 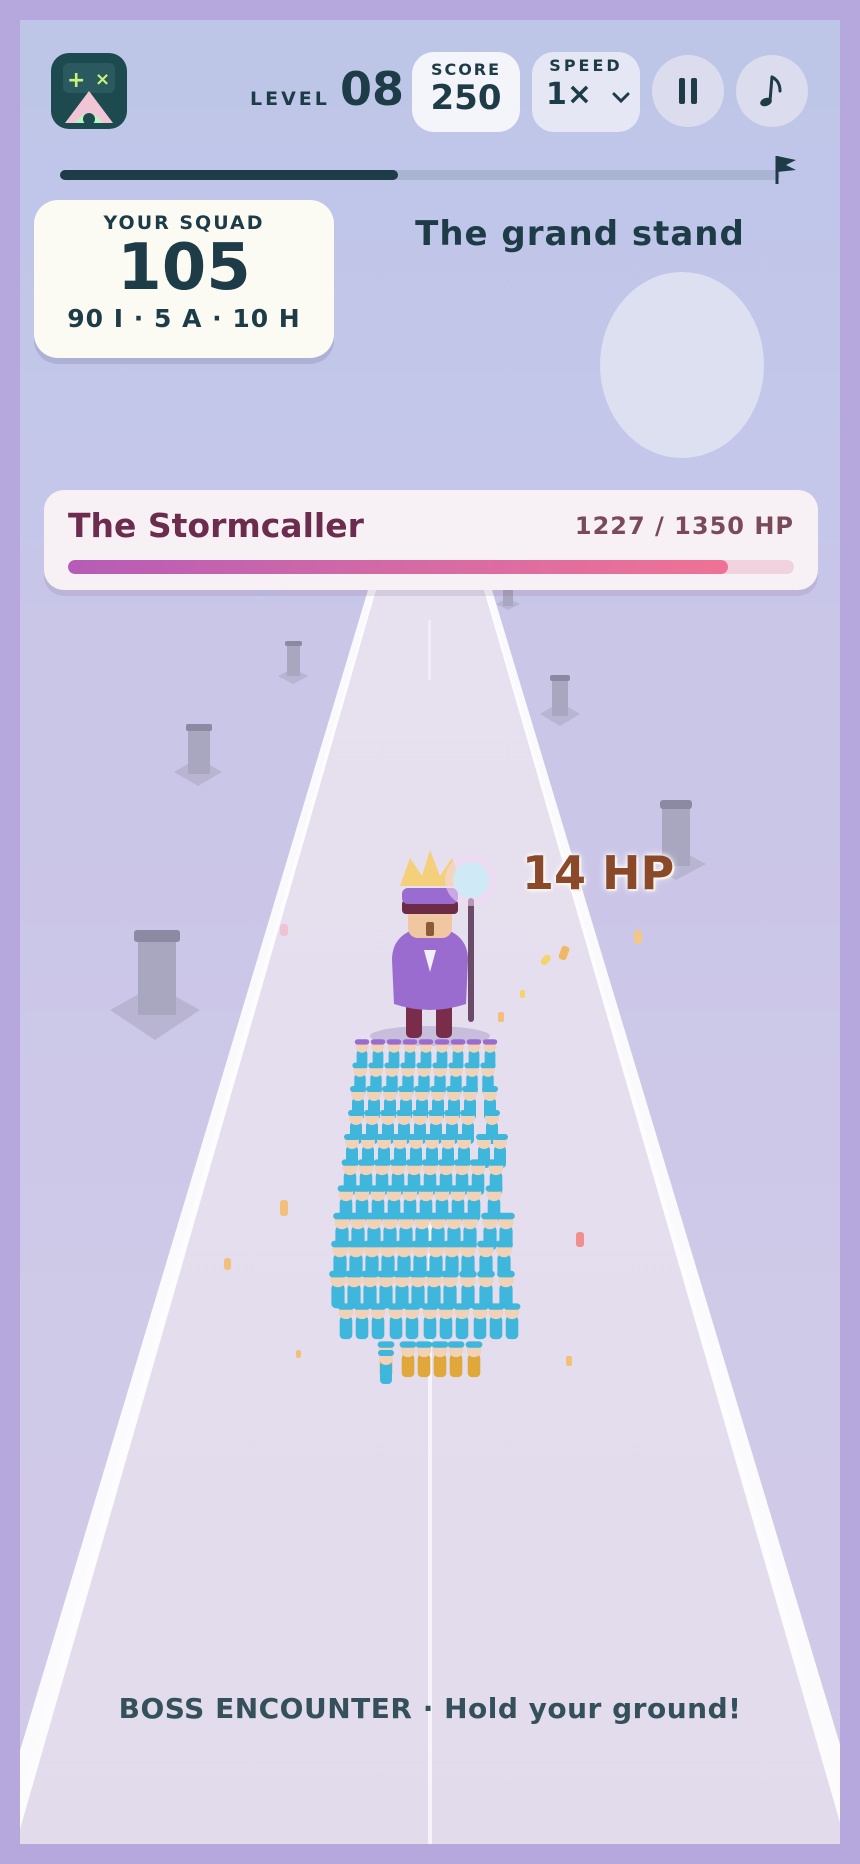 I want to click on level-label: LEVEL, so click(x=290, y=99).